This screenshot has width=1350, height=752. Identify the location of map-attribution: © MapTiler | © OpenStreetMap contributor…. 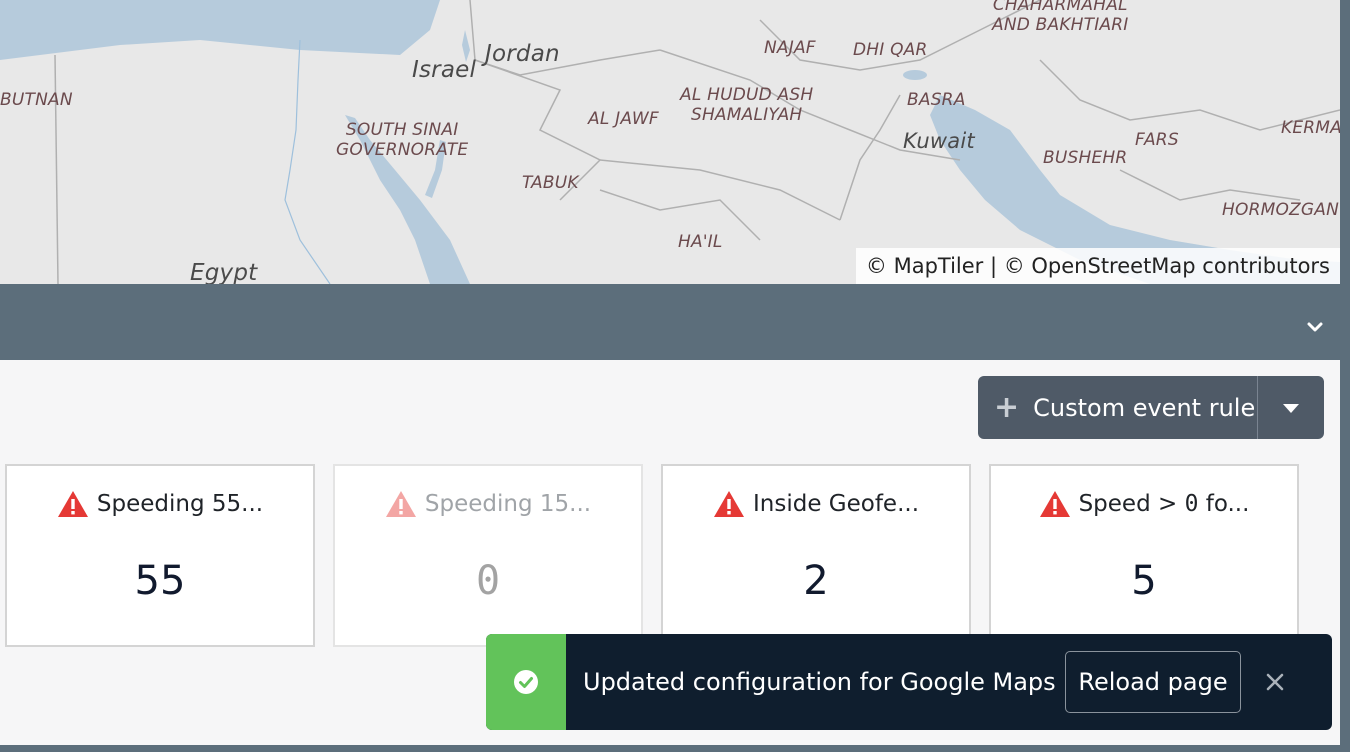
(1097, 266).